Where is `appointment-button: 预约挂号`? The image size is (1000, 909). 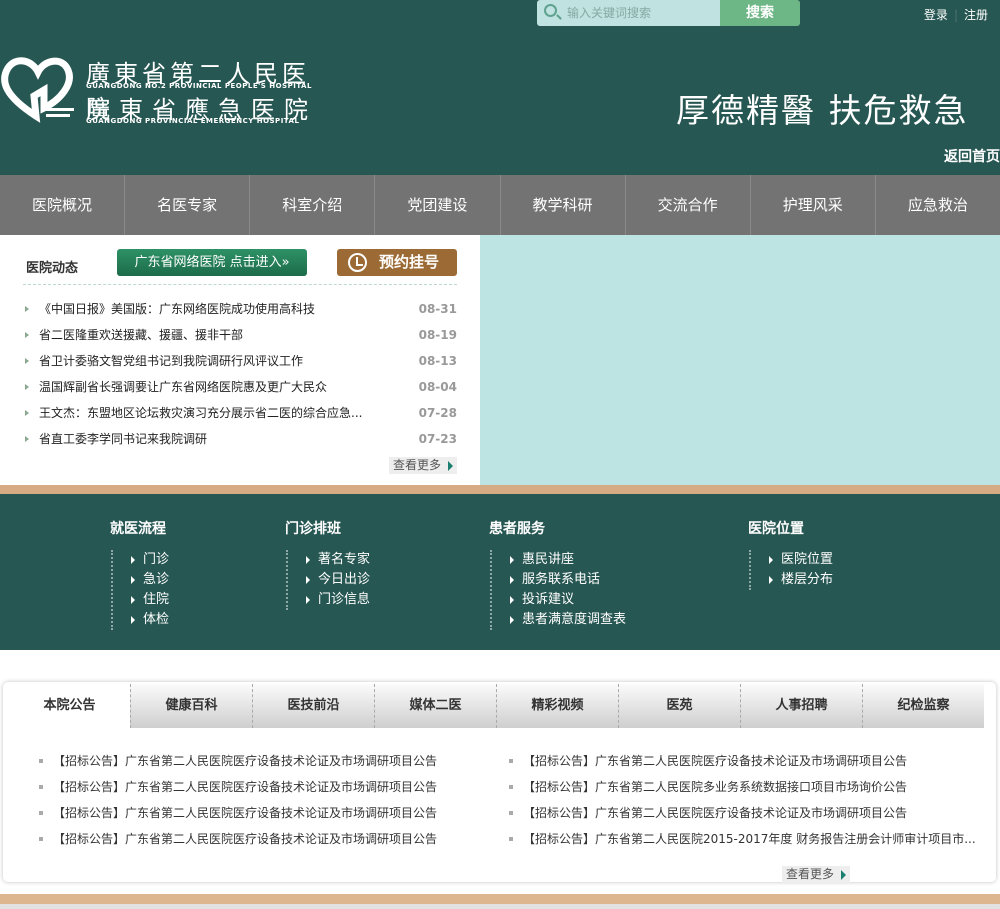
appointment-button: 预约挂号 is located at coordinates (397, 262).